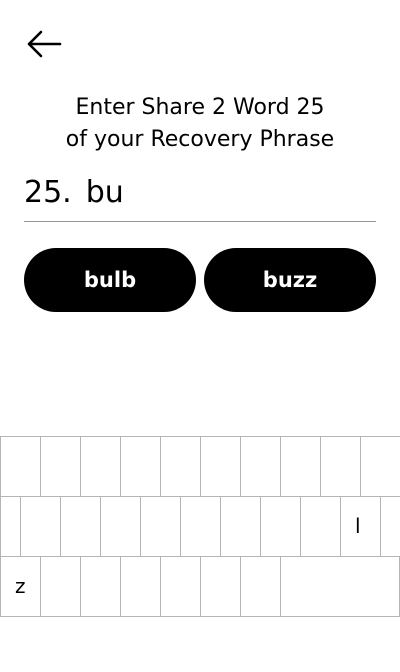  Describe the element at coordinates (200, 280) in the screenshot. I see `suggestion-list: bulb buzz` at that location.